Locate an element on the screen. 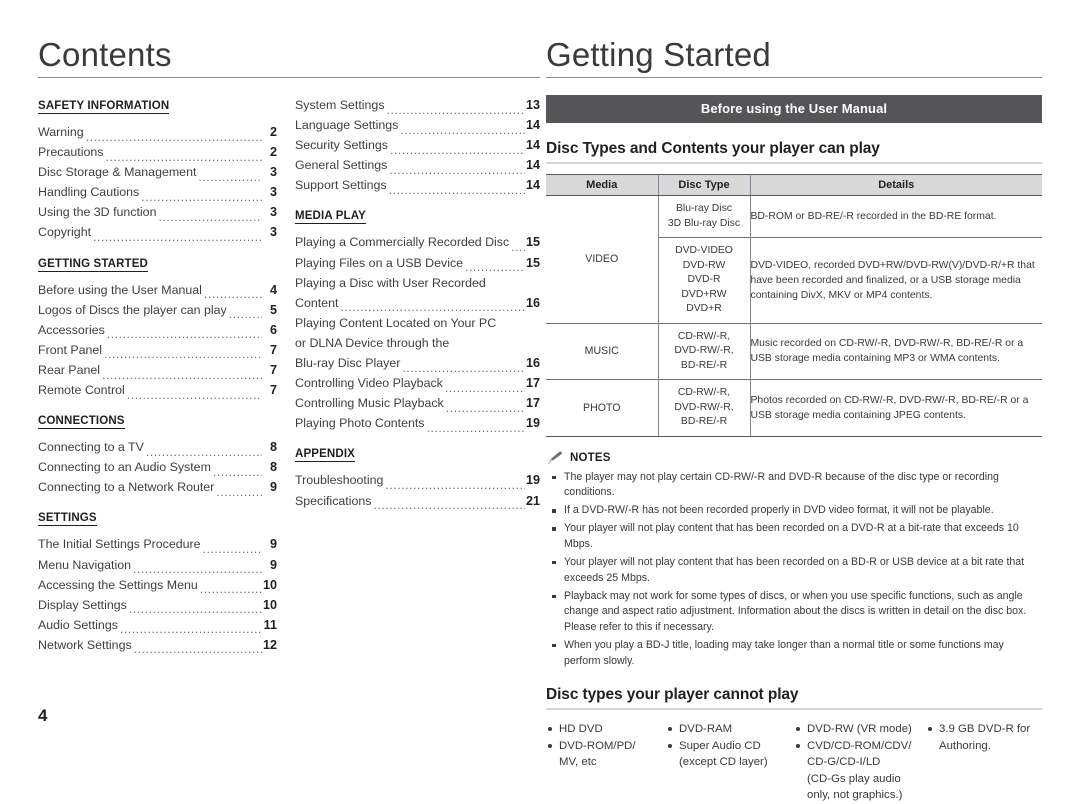  toc-entry-page: 19 is located at coordinates (532, 423).